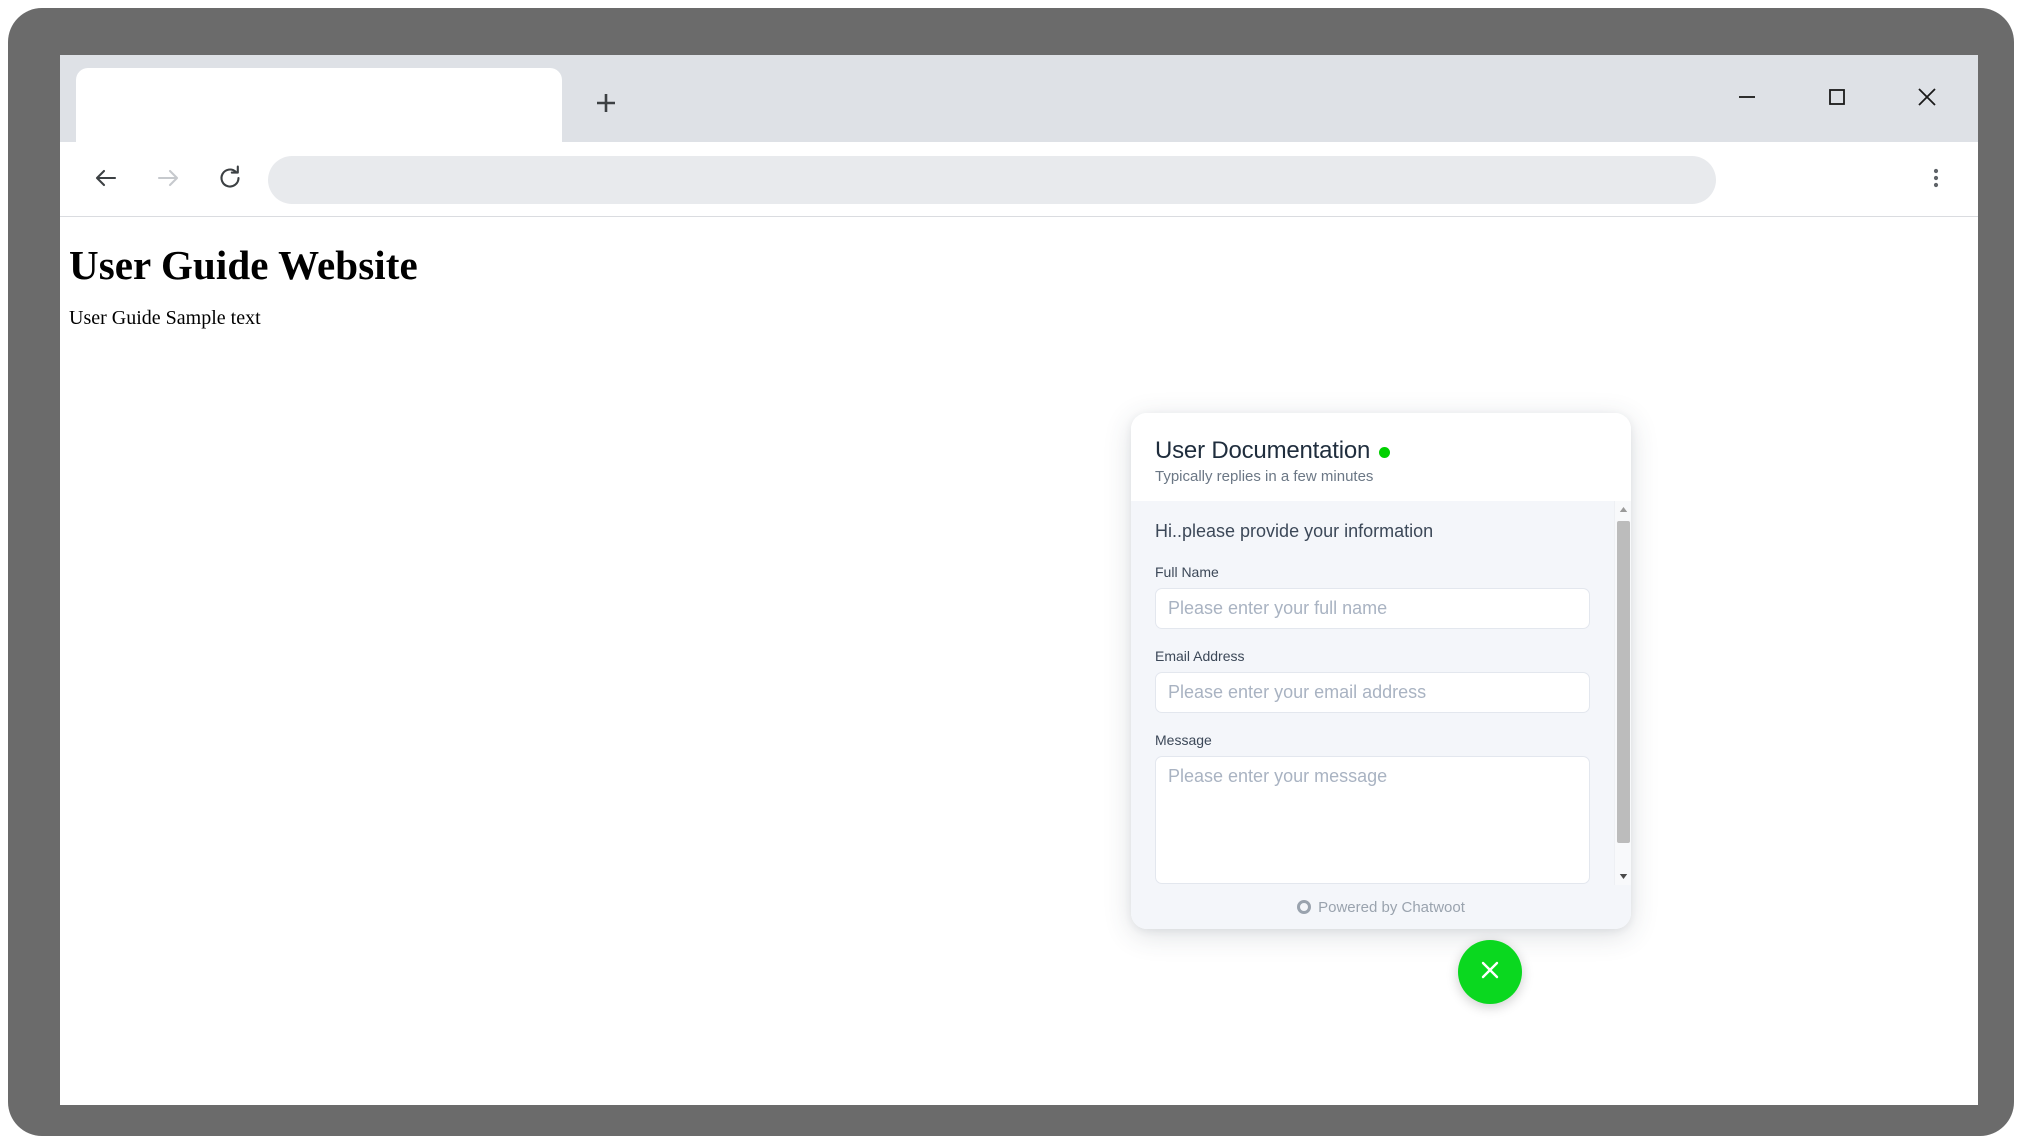  What do you see at coordinates (319, 105) in the screenshot?
I see `browser-tab` at bounding box center [319, 105].